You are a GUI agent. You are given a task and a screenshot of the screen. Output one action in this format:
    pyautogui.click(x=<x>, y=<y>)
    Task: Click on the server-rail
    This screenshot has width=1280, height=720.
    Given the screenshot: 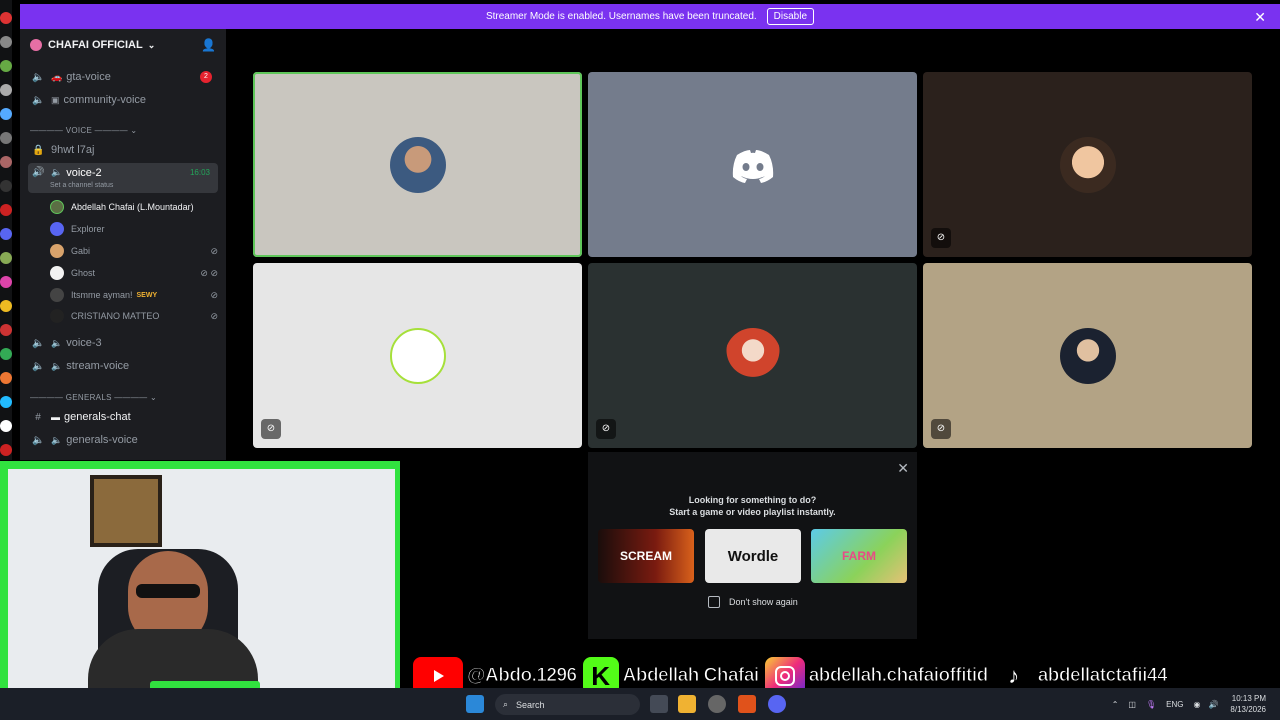 What is the action you would take?
    pyautogui.click(x=6, y=230)
    